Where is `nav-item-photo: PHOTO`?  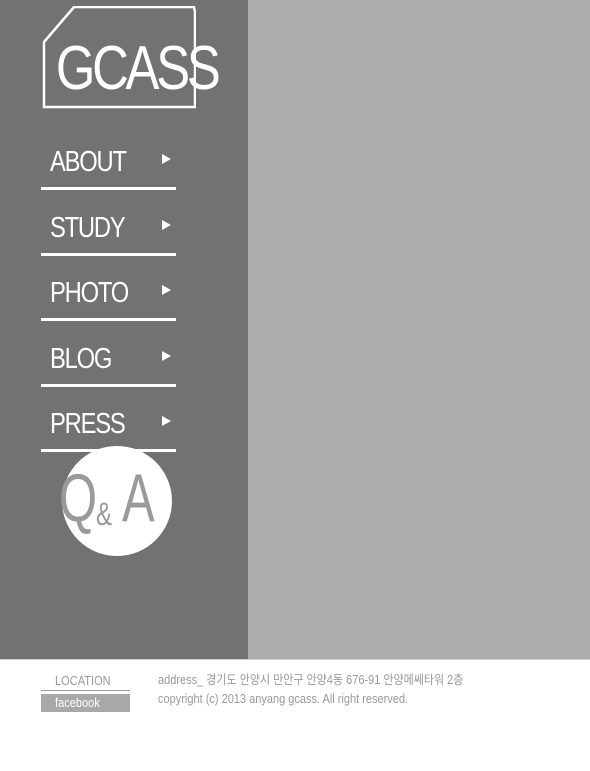 nav-item-photo: PHOTO is located at coordinates (108, 295).